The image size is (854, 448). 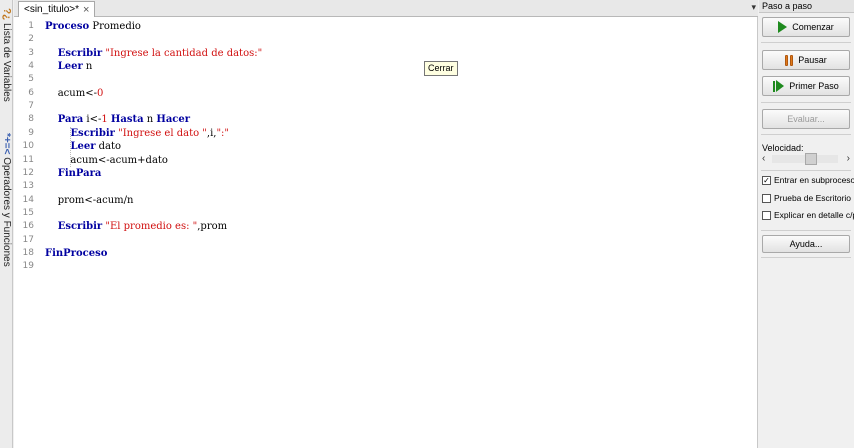 I want to click on start-button-label: Comenzar, so click(x=813, y=27).